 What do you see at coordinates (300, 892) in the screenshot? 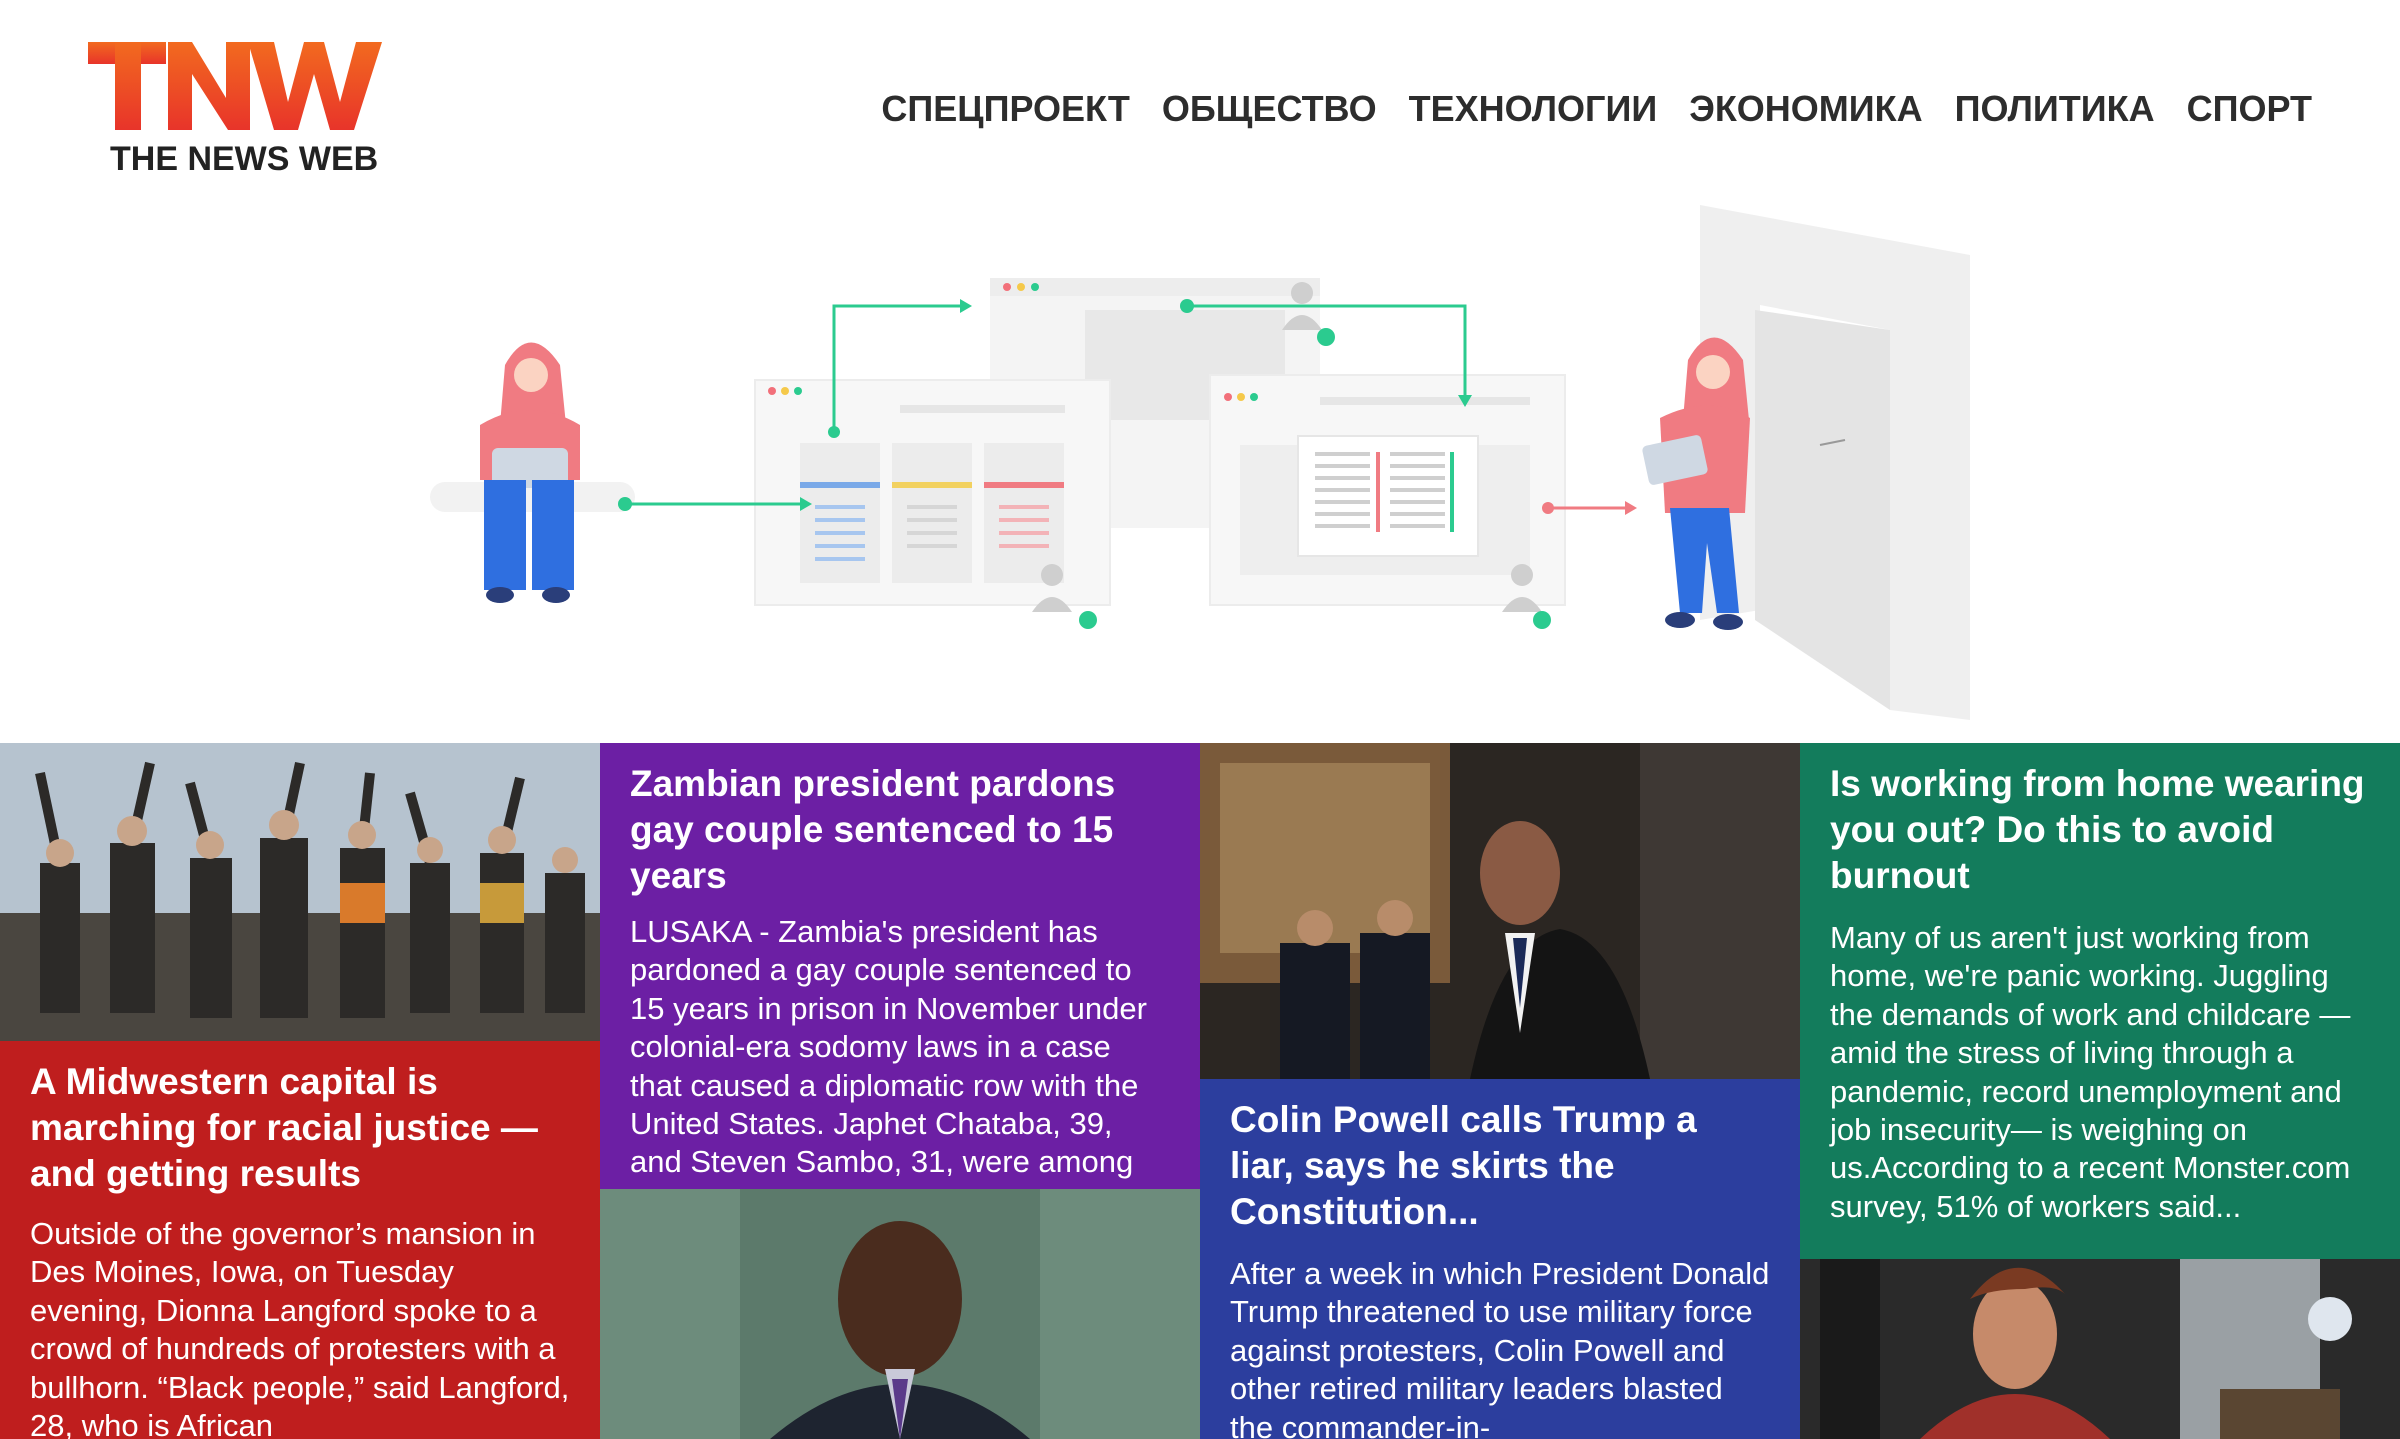
I see `protest-photo` at bounding box center [300, 892].